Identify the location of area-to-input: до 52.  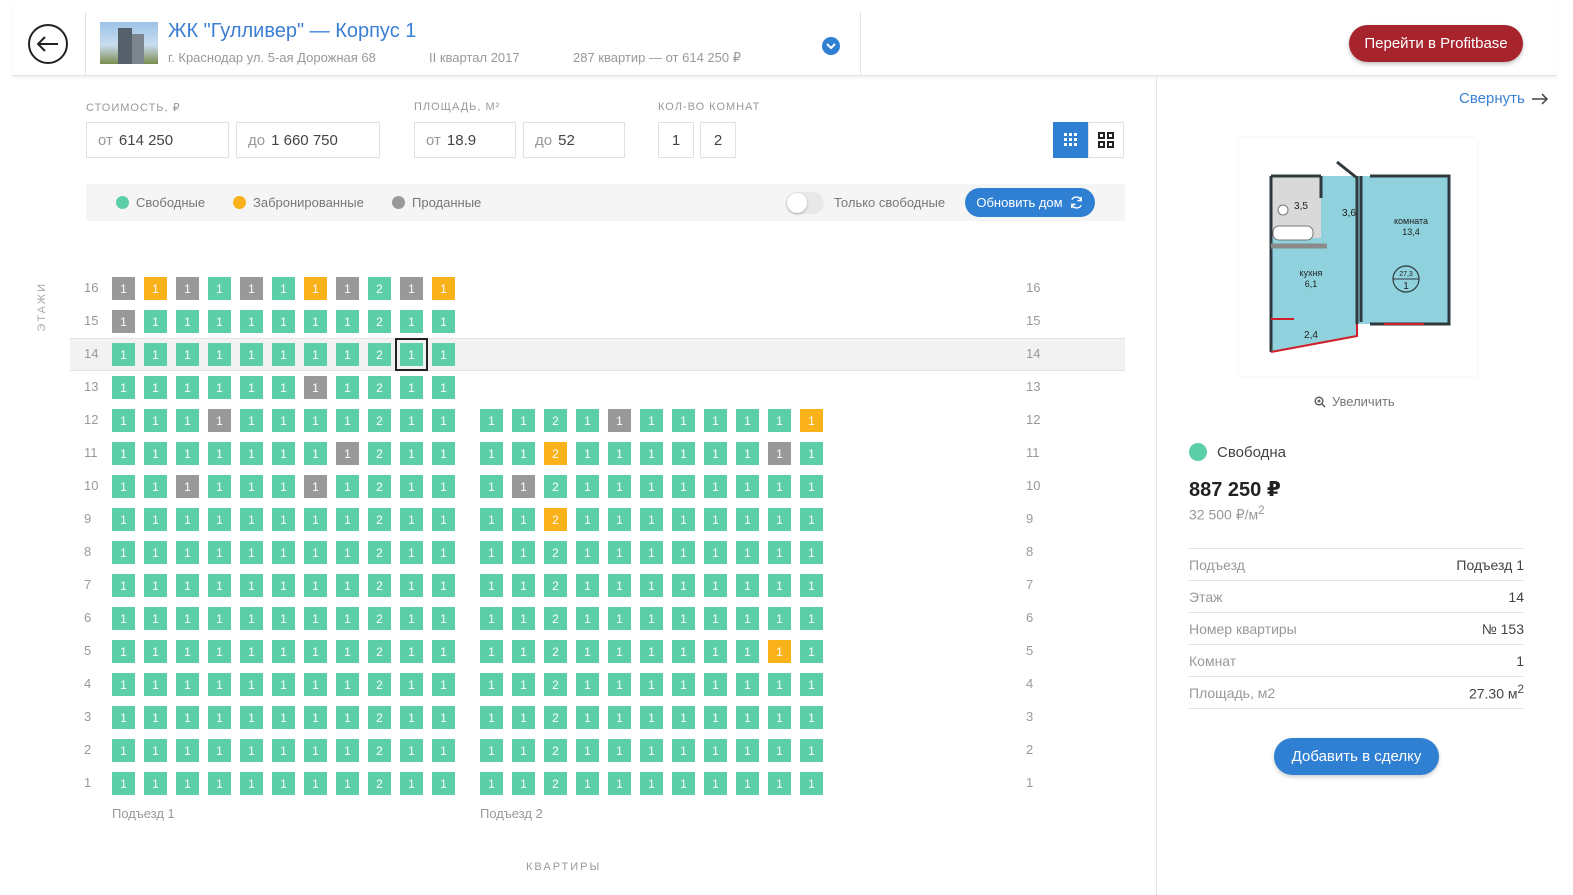
(574, 140).